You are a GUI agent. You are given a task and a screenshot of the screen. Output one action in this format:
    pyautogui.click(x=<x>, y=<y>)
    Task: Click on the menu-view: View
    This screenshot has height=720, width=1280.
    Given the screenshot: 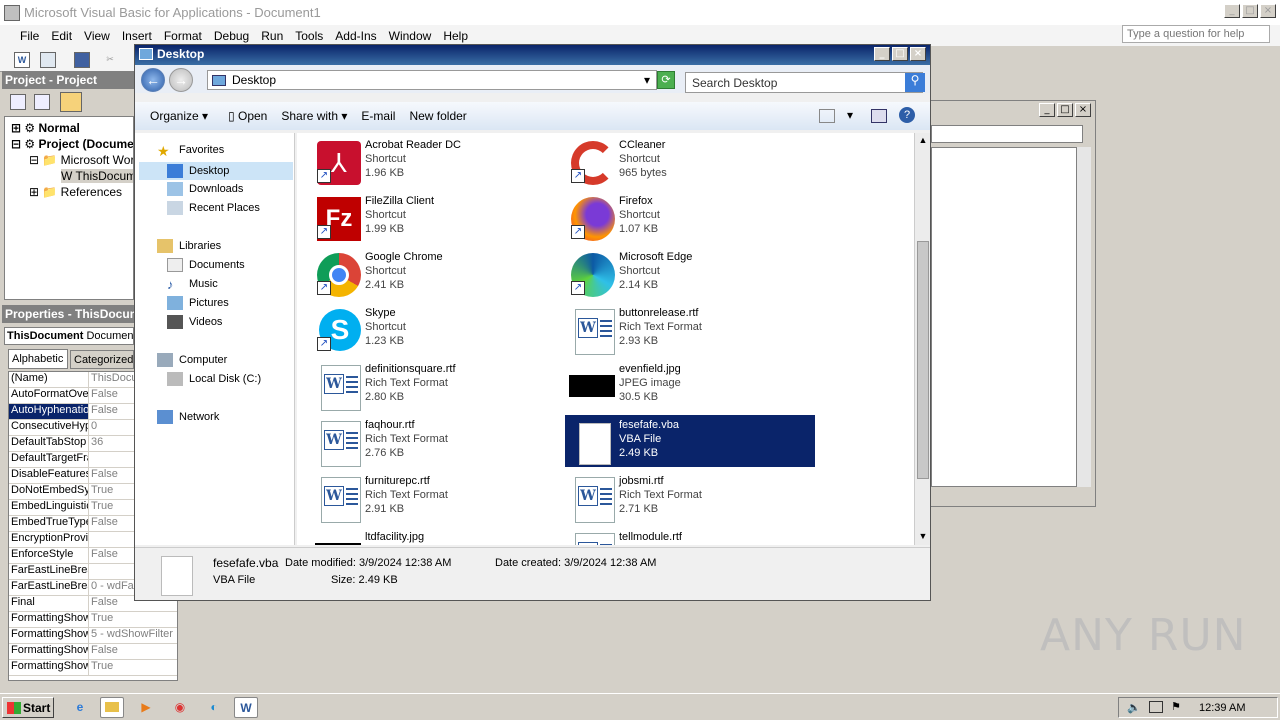 What is the action you would take?
    pyautogui.click(x=97, y=36)
    